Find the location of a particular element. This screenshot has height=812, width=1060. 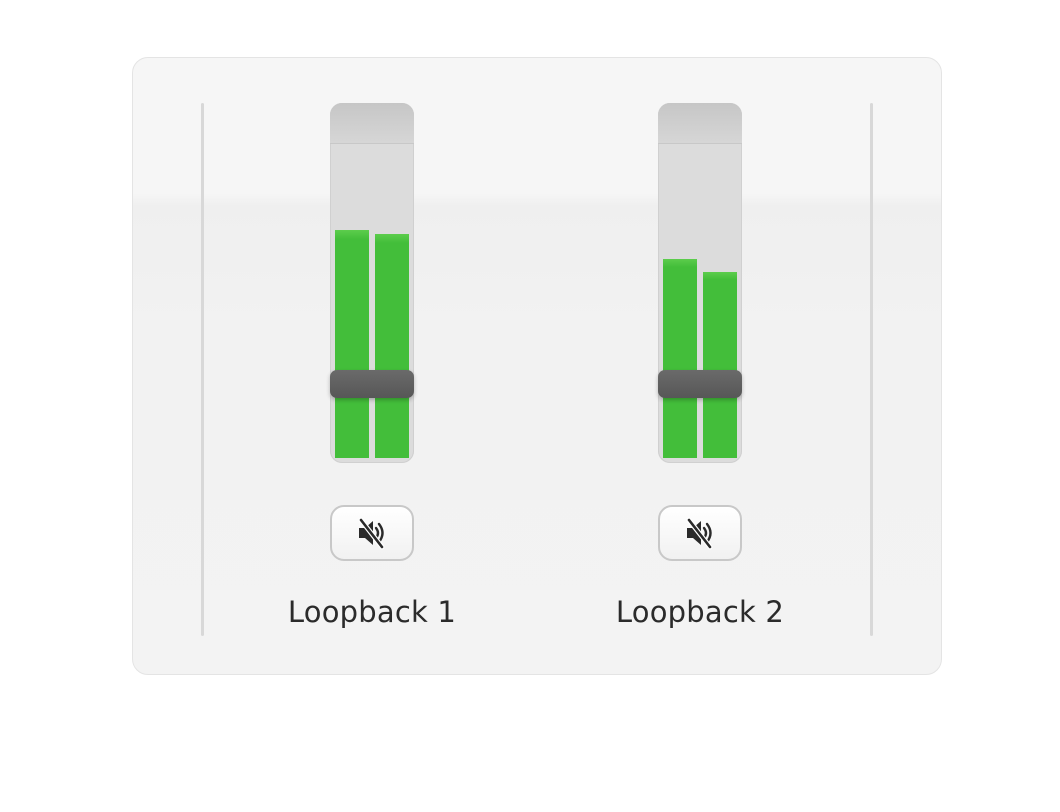

channel-label: Loopback 1 is located at coordinates (372, 612).